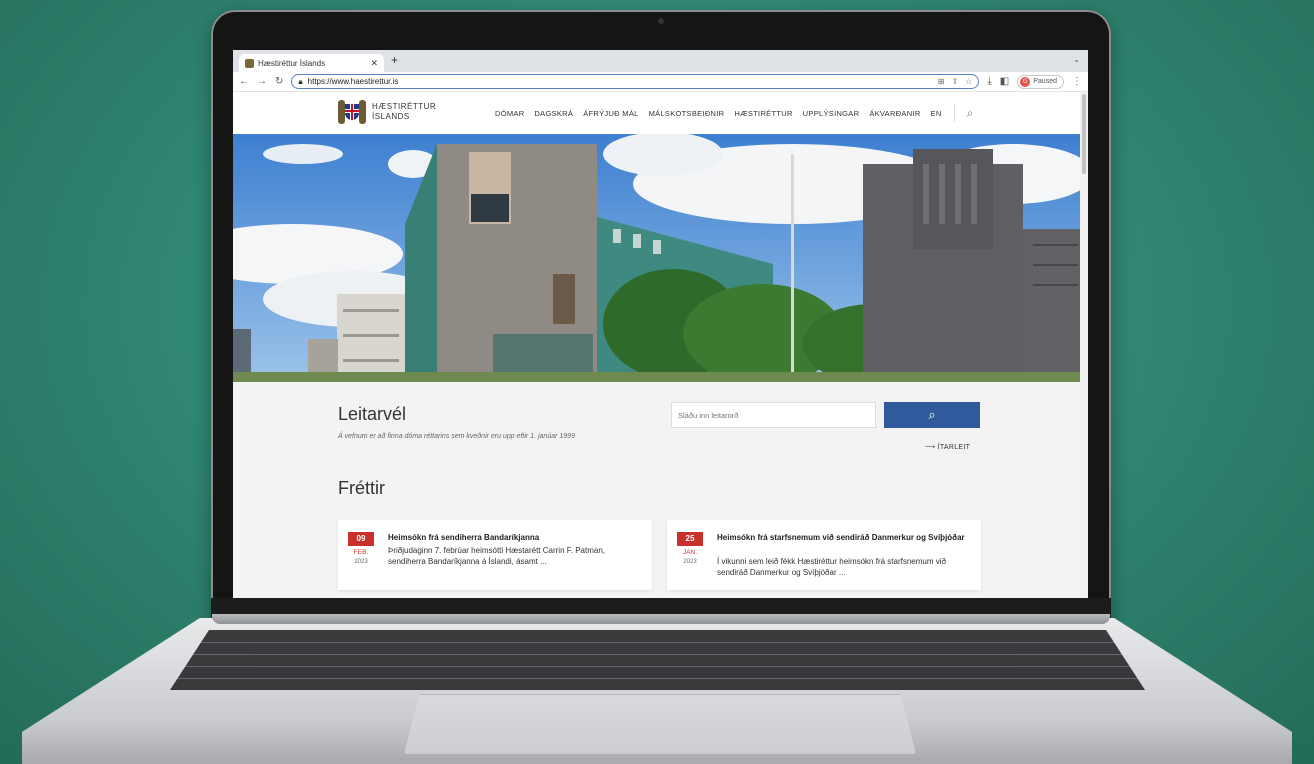  I want to click on date-month: FEB., so click(361, 552).